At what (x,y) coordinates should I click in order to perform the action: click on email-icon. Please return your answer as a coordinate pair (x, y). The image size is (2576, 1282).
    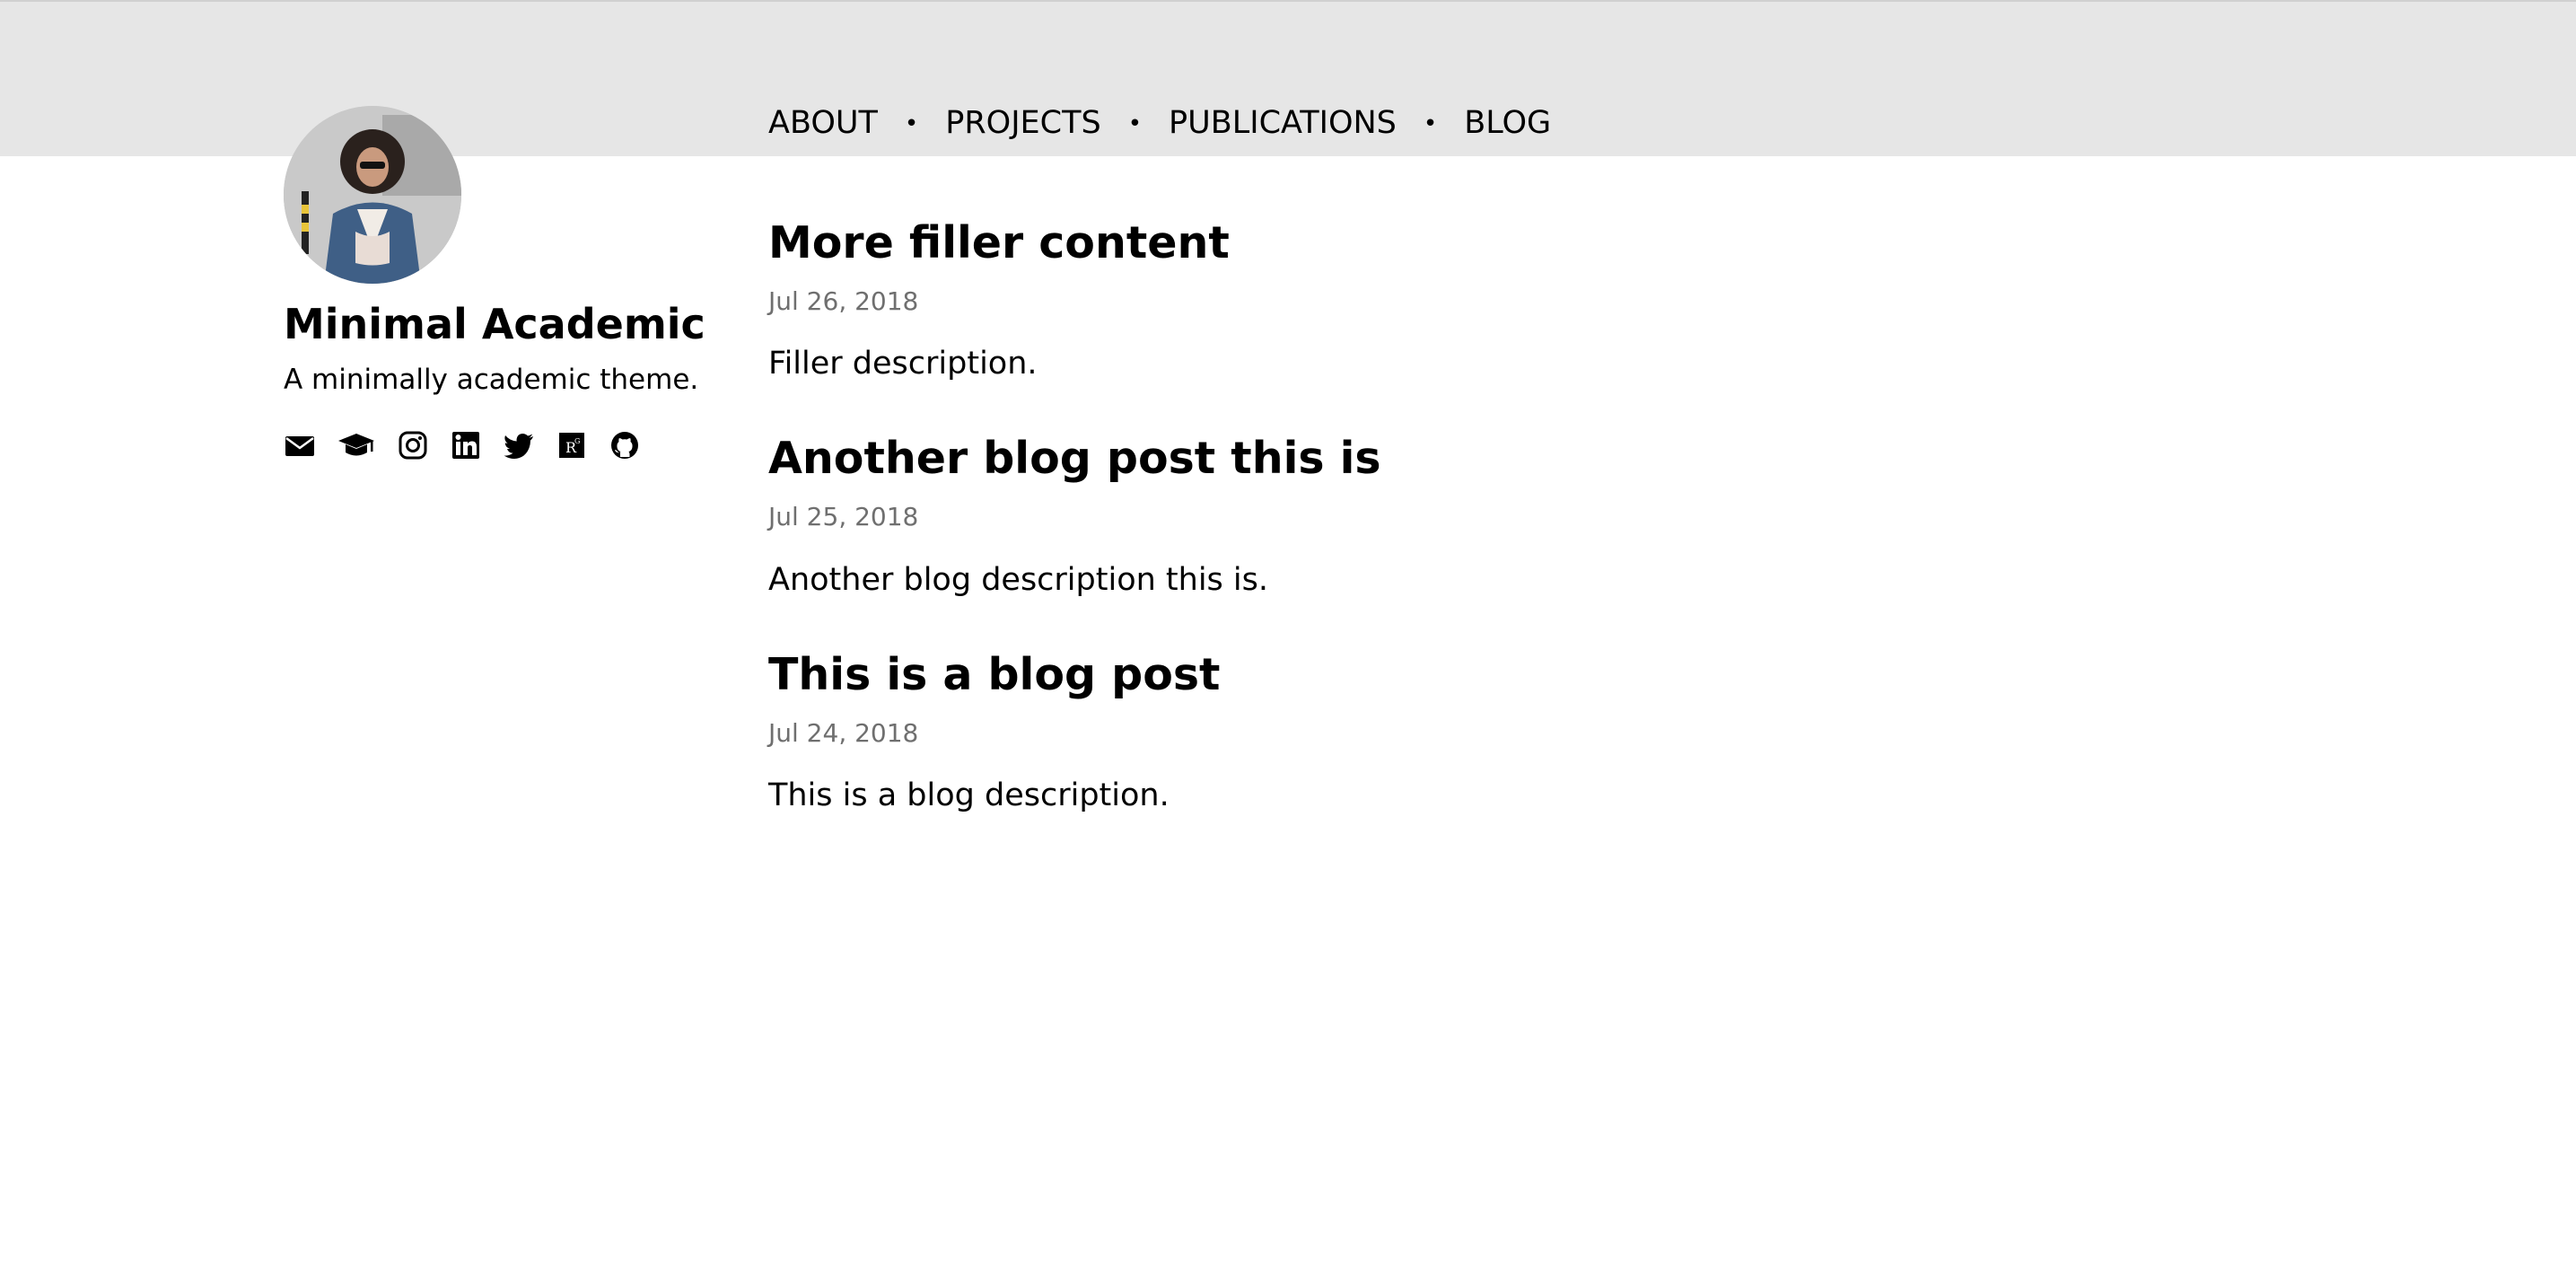
    Looking at the image, I should click on (300, 445).